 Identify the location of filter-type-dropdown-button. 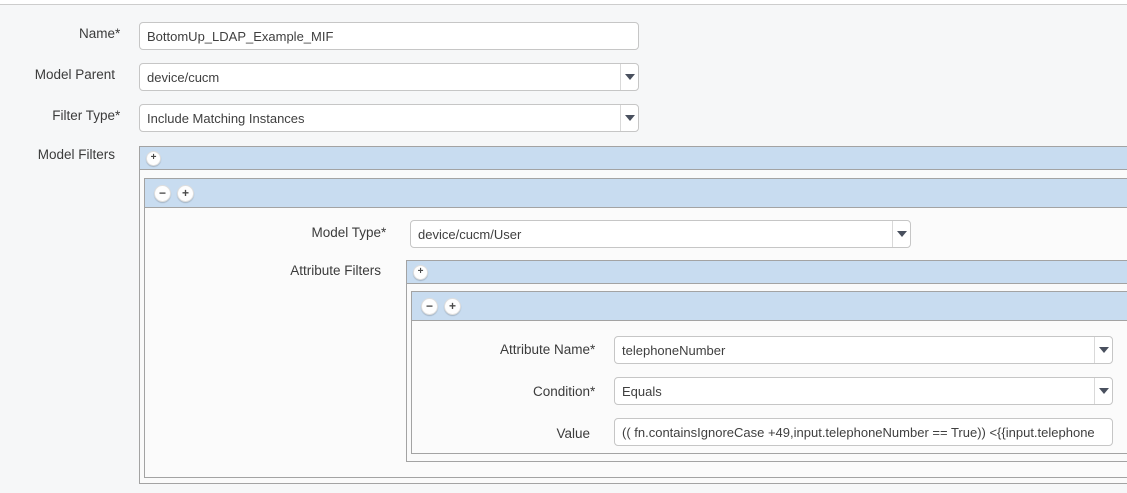
(629, 118).